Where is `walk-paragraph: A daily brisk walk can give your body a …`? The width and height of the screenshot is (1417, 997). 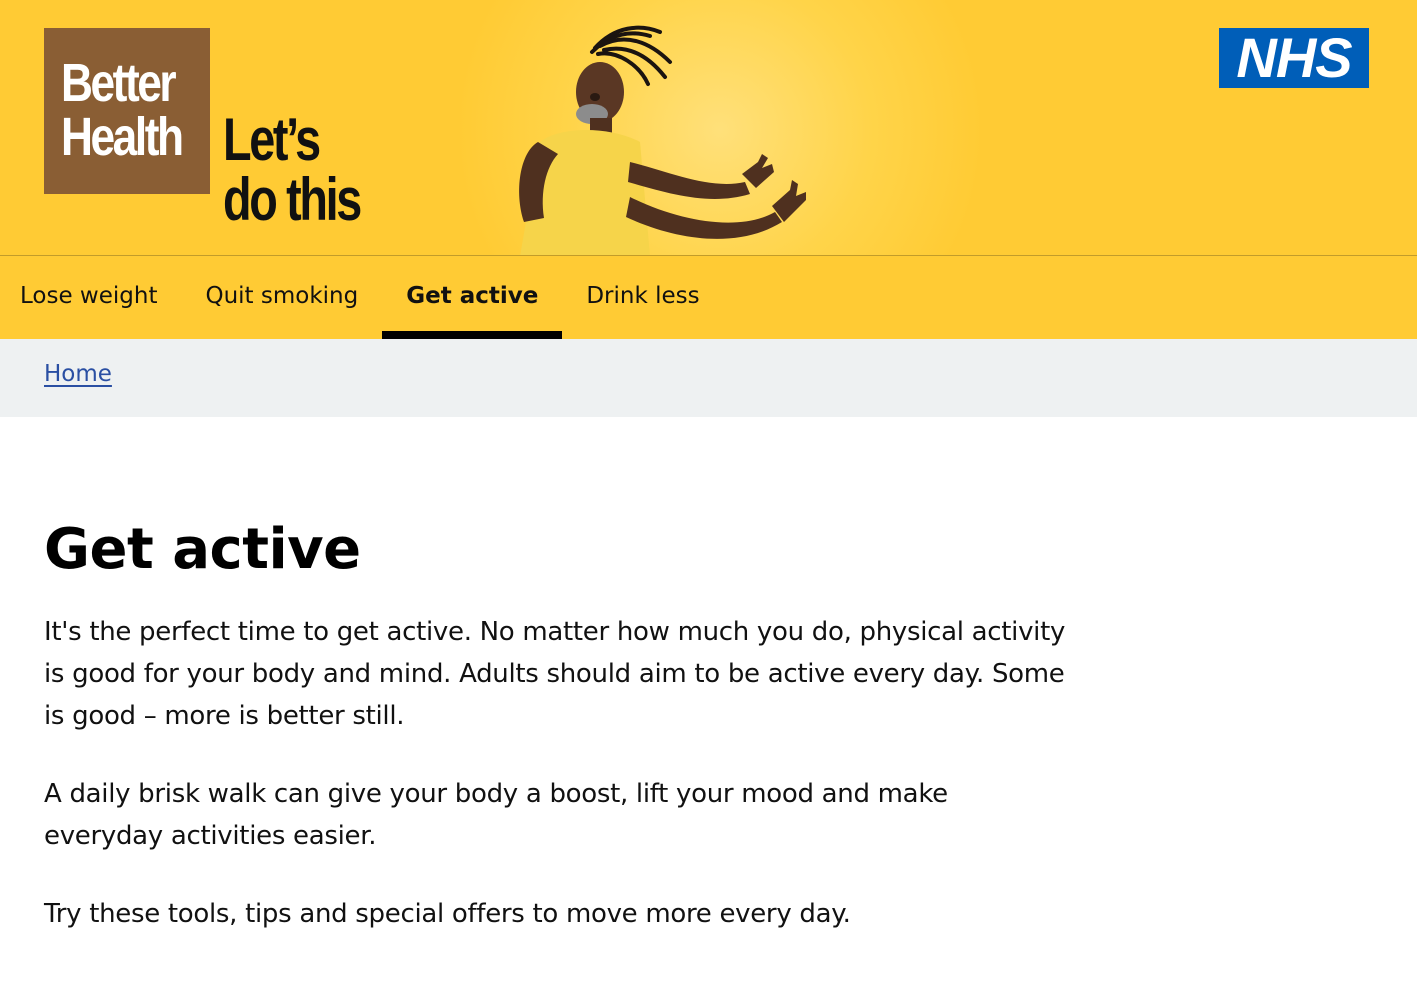 walk-paragraph: A daily brisk walk can give your body a … is located at coordinates (496, 815).